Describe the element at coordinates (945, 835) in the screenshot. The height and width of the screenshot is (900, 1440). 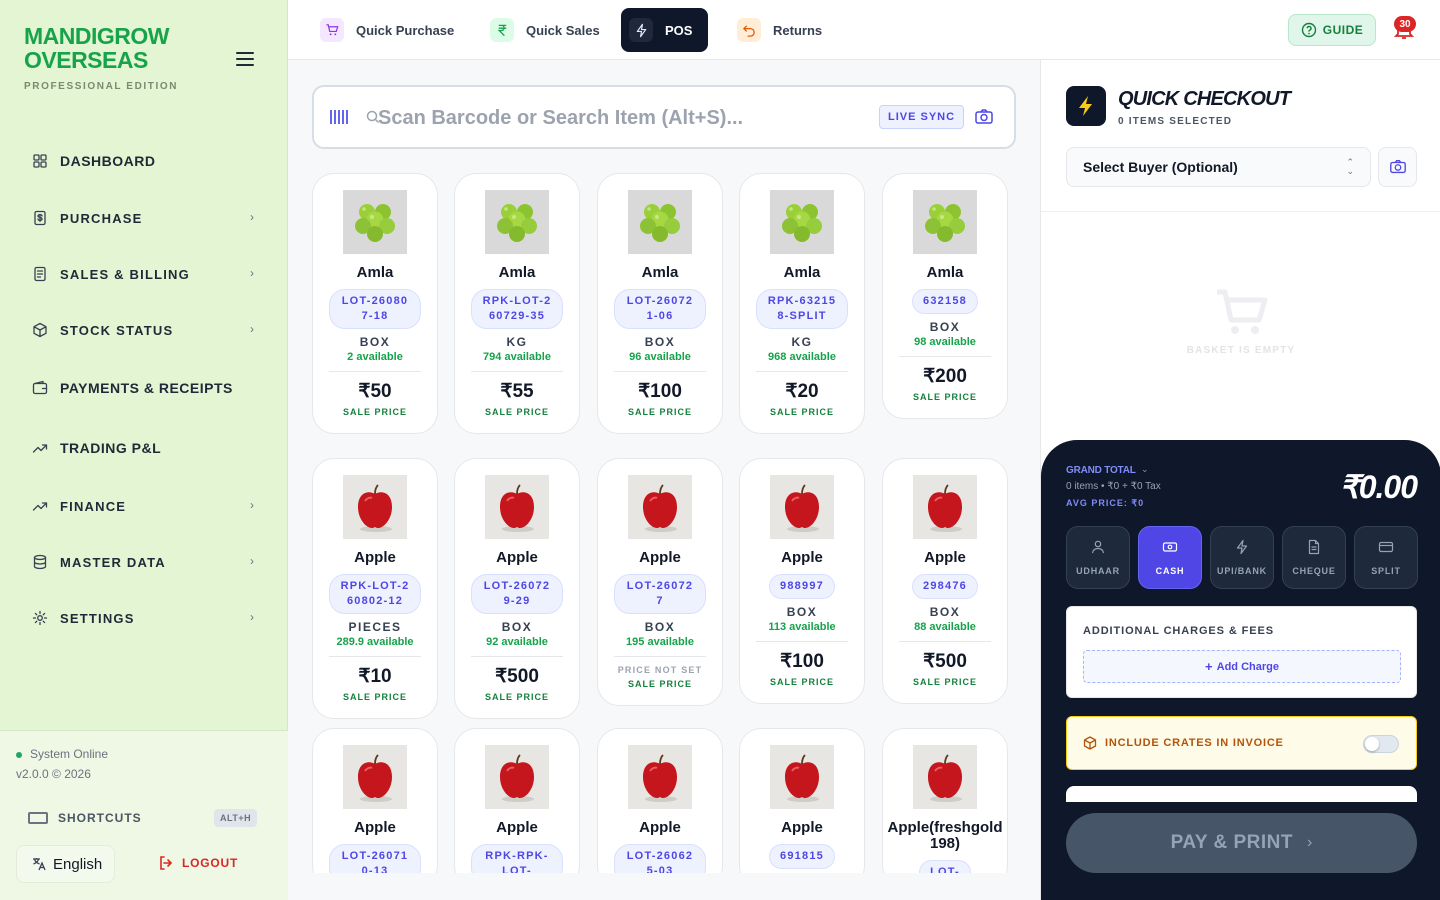
I see `product-name: Apple(freshgold 198)` at that location.